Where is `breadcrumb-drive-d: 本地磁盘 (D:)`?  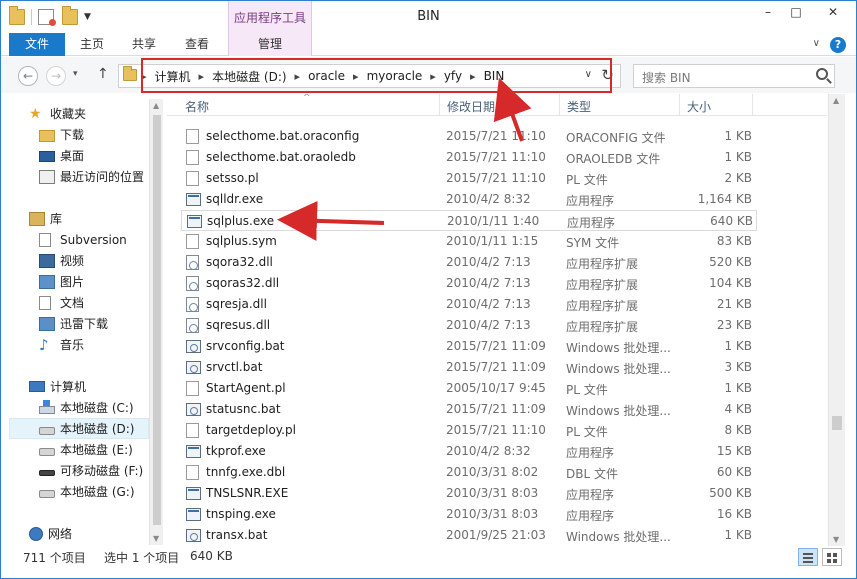 breadcrumb-drive-d: 本地磁盘 (D:) is located at coordinates (249, 76).